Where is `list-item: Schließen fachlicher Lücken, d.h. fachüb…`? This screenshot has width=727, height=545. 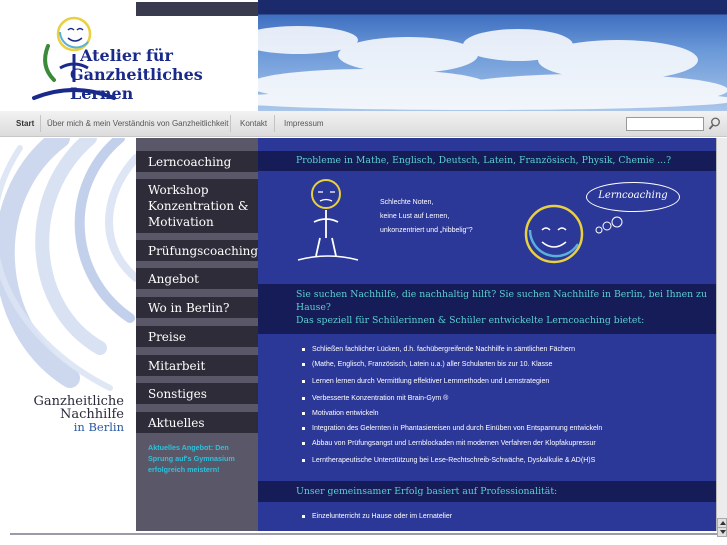 list-item: Schließen fachlicher Lücken, d.h. fachüb… is located at coordinates (452, 349).